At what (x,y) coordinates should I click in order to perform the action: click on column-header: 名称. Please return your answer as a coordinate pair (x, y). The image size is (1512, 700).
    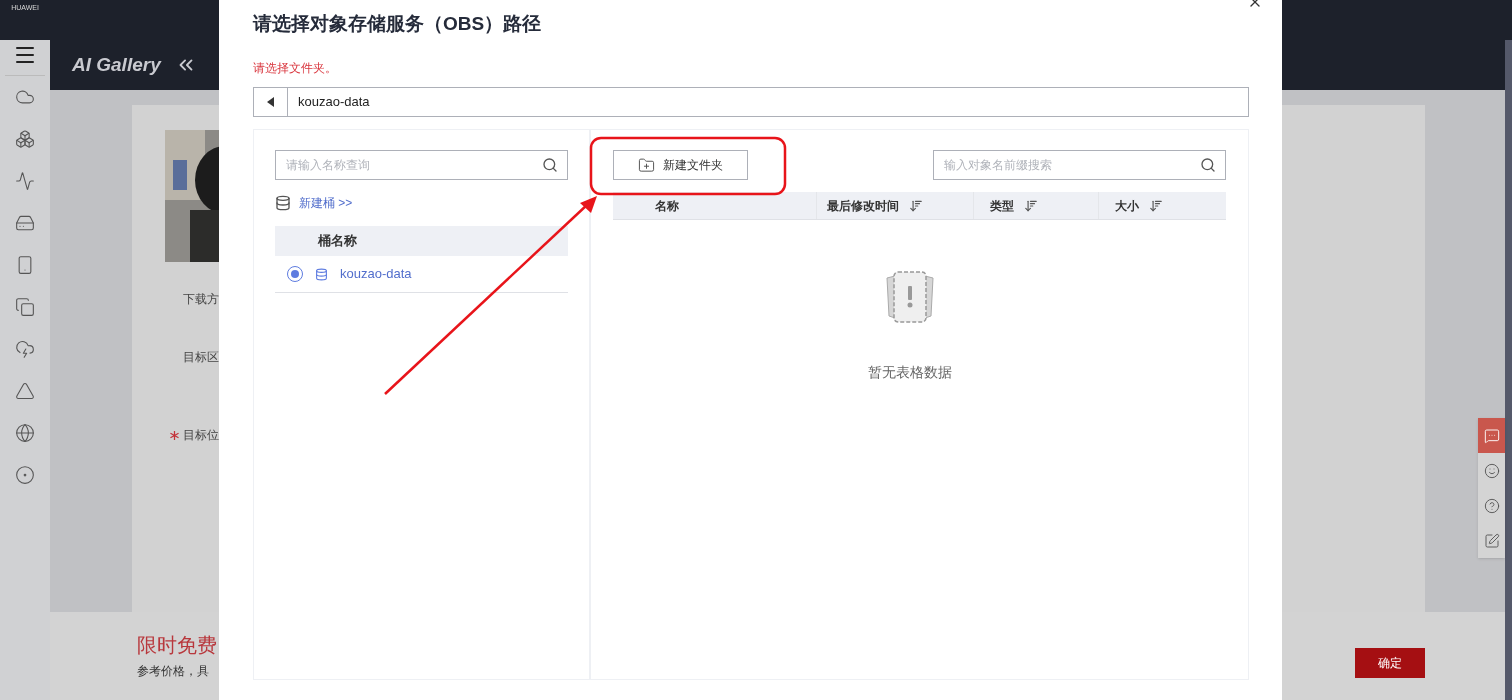
    Looking at the image, I should click on (667, 206).